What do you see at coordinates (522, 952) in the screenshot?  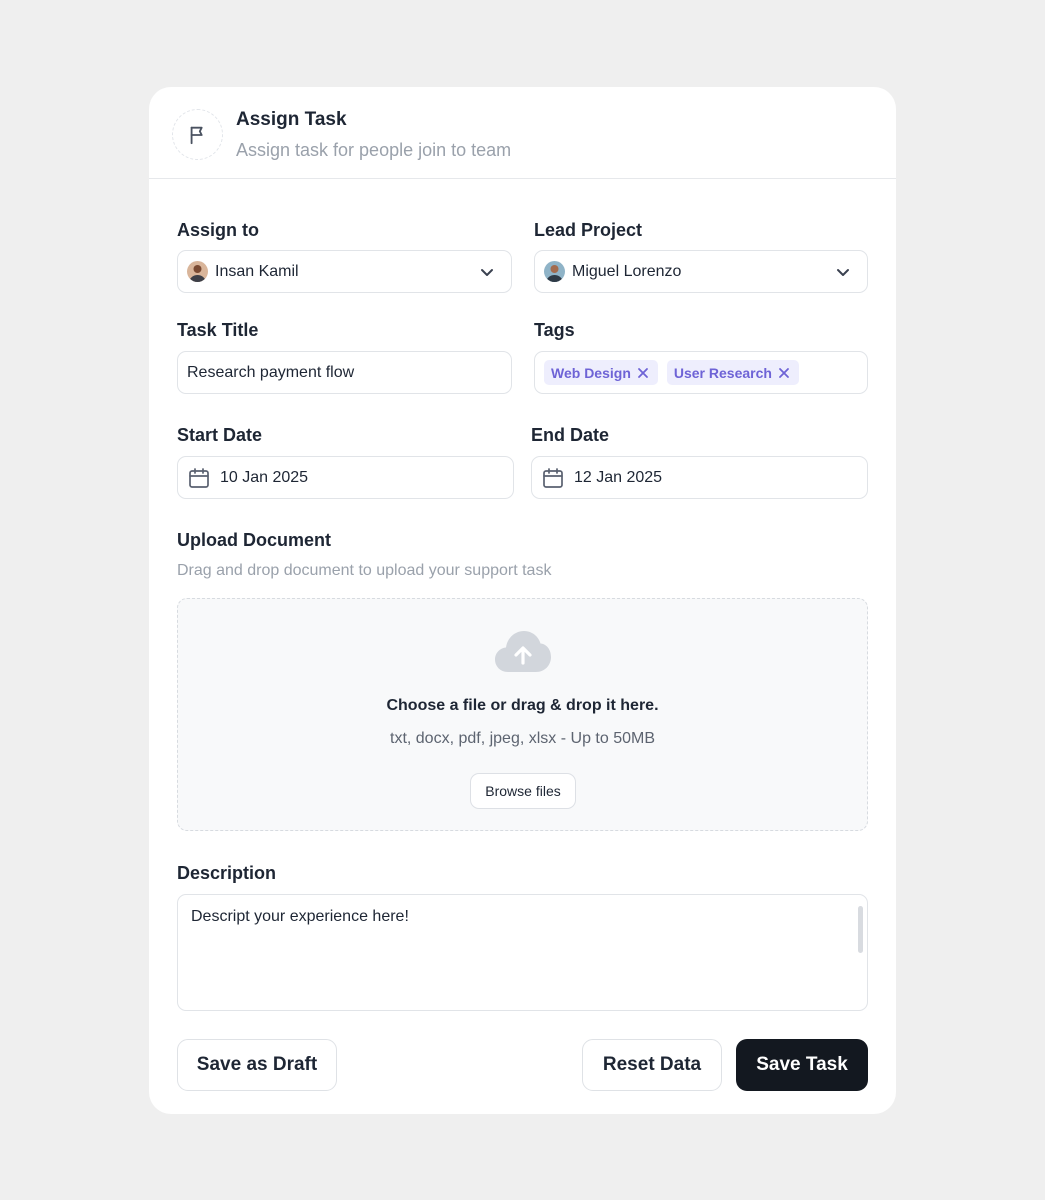 I see `description-textarea: Descript your experience here!` at bounding box center [522, 952].